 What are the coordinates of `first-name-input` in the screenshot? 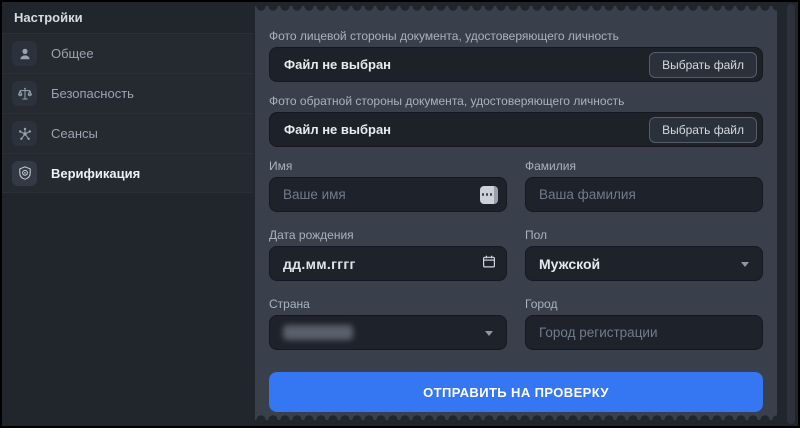 It's located at (388, 194).